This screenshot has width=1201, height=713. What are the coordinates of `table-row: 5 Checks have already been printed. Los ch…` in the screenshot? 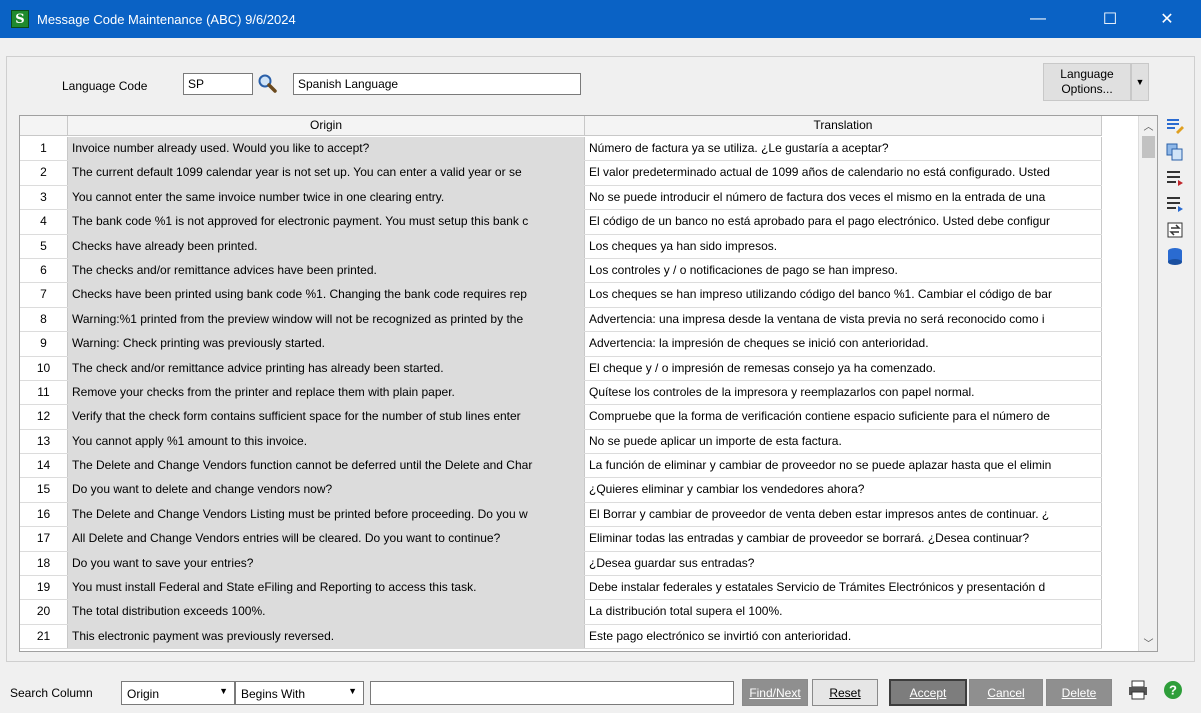 It's located at (561, 246).